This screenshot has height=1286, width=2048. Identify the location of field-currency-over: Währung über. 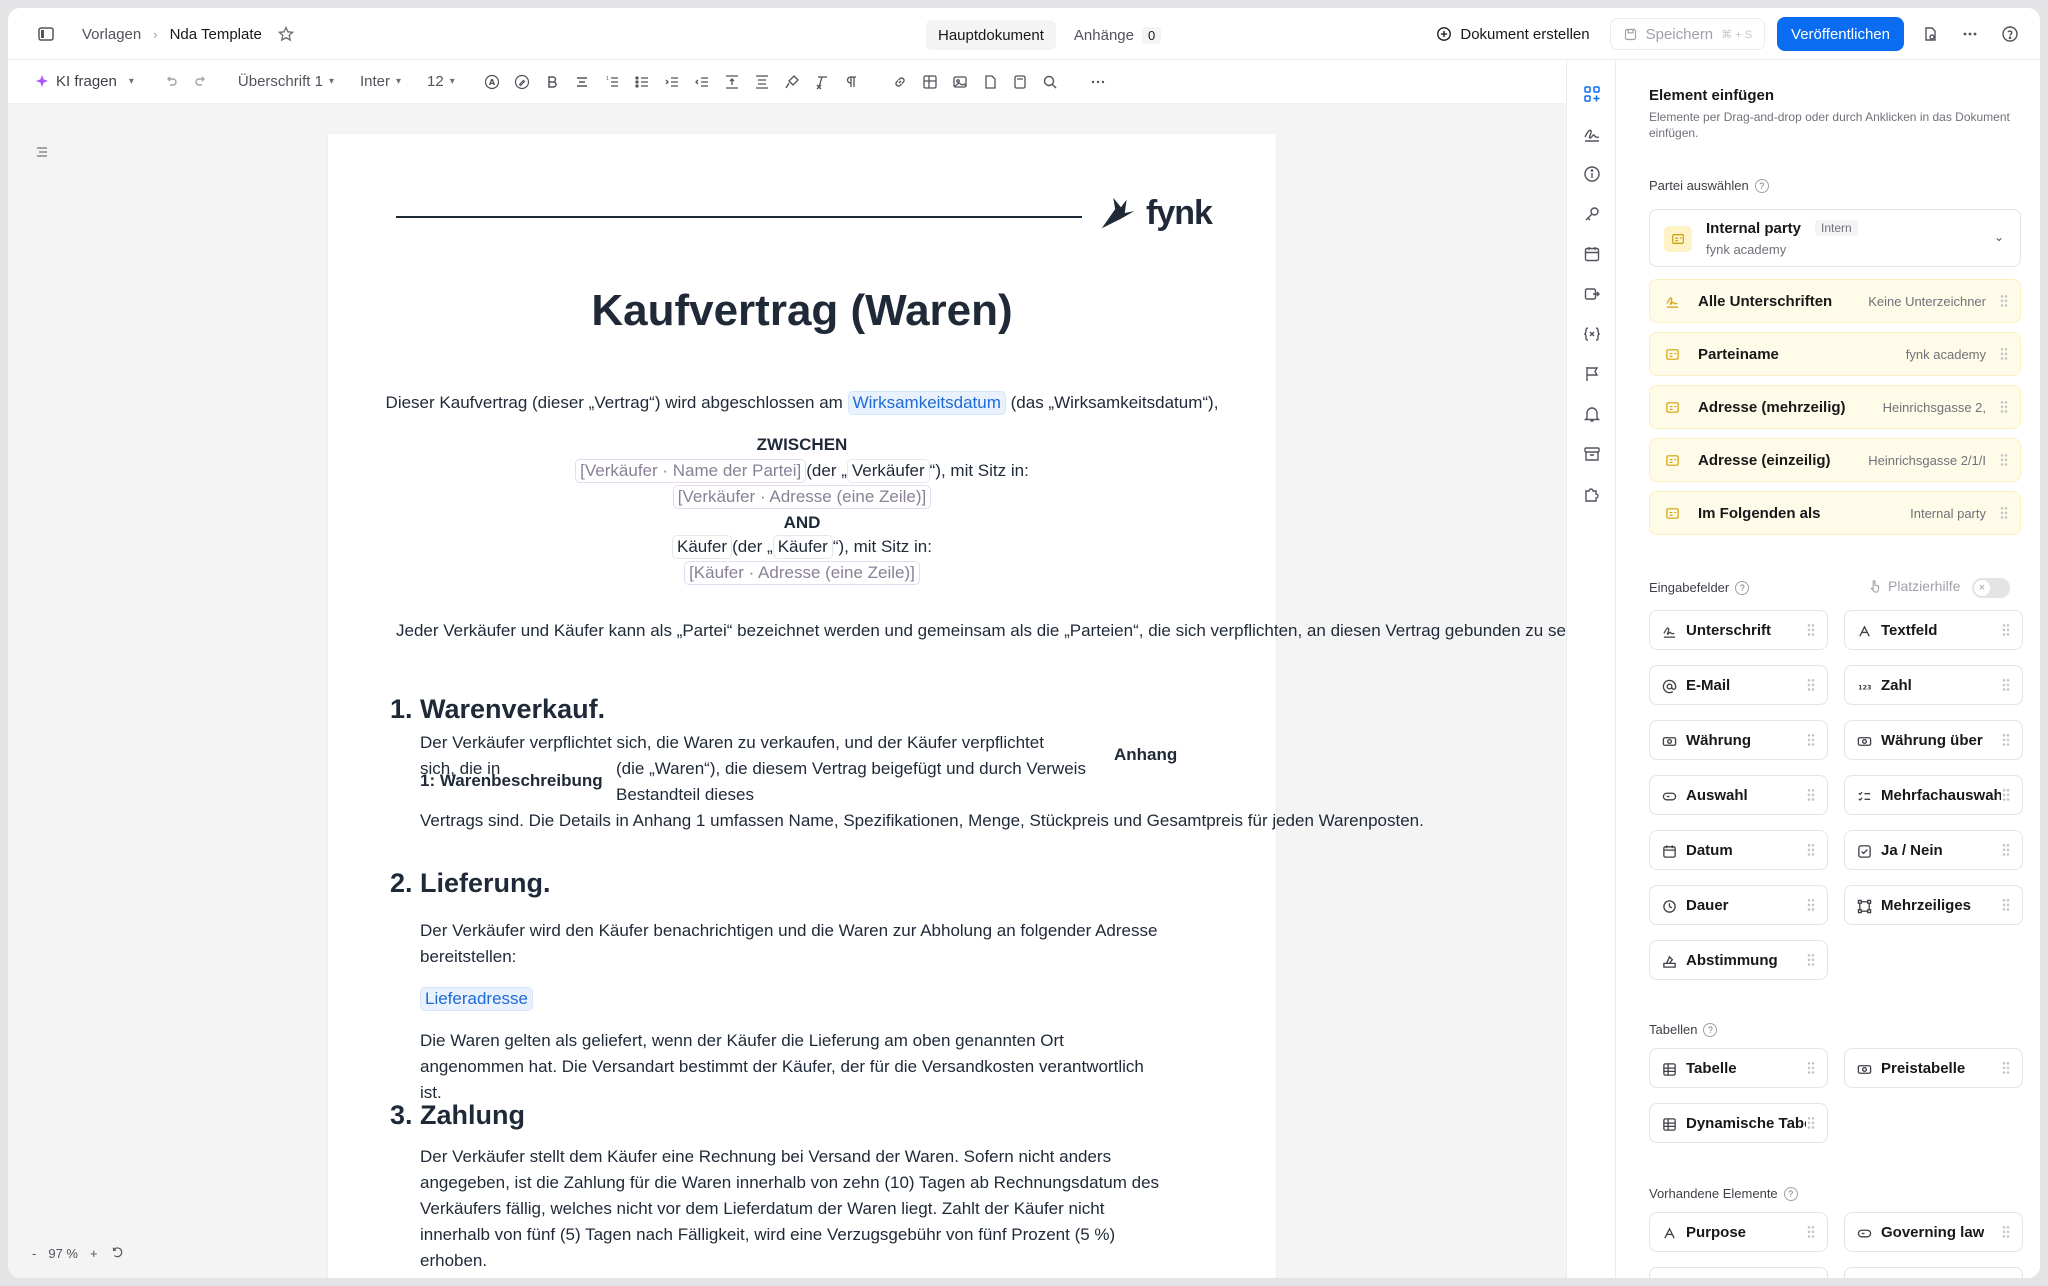
(1933, 740).